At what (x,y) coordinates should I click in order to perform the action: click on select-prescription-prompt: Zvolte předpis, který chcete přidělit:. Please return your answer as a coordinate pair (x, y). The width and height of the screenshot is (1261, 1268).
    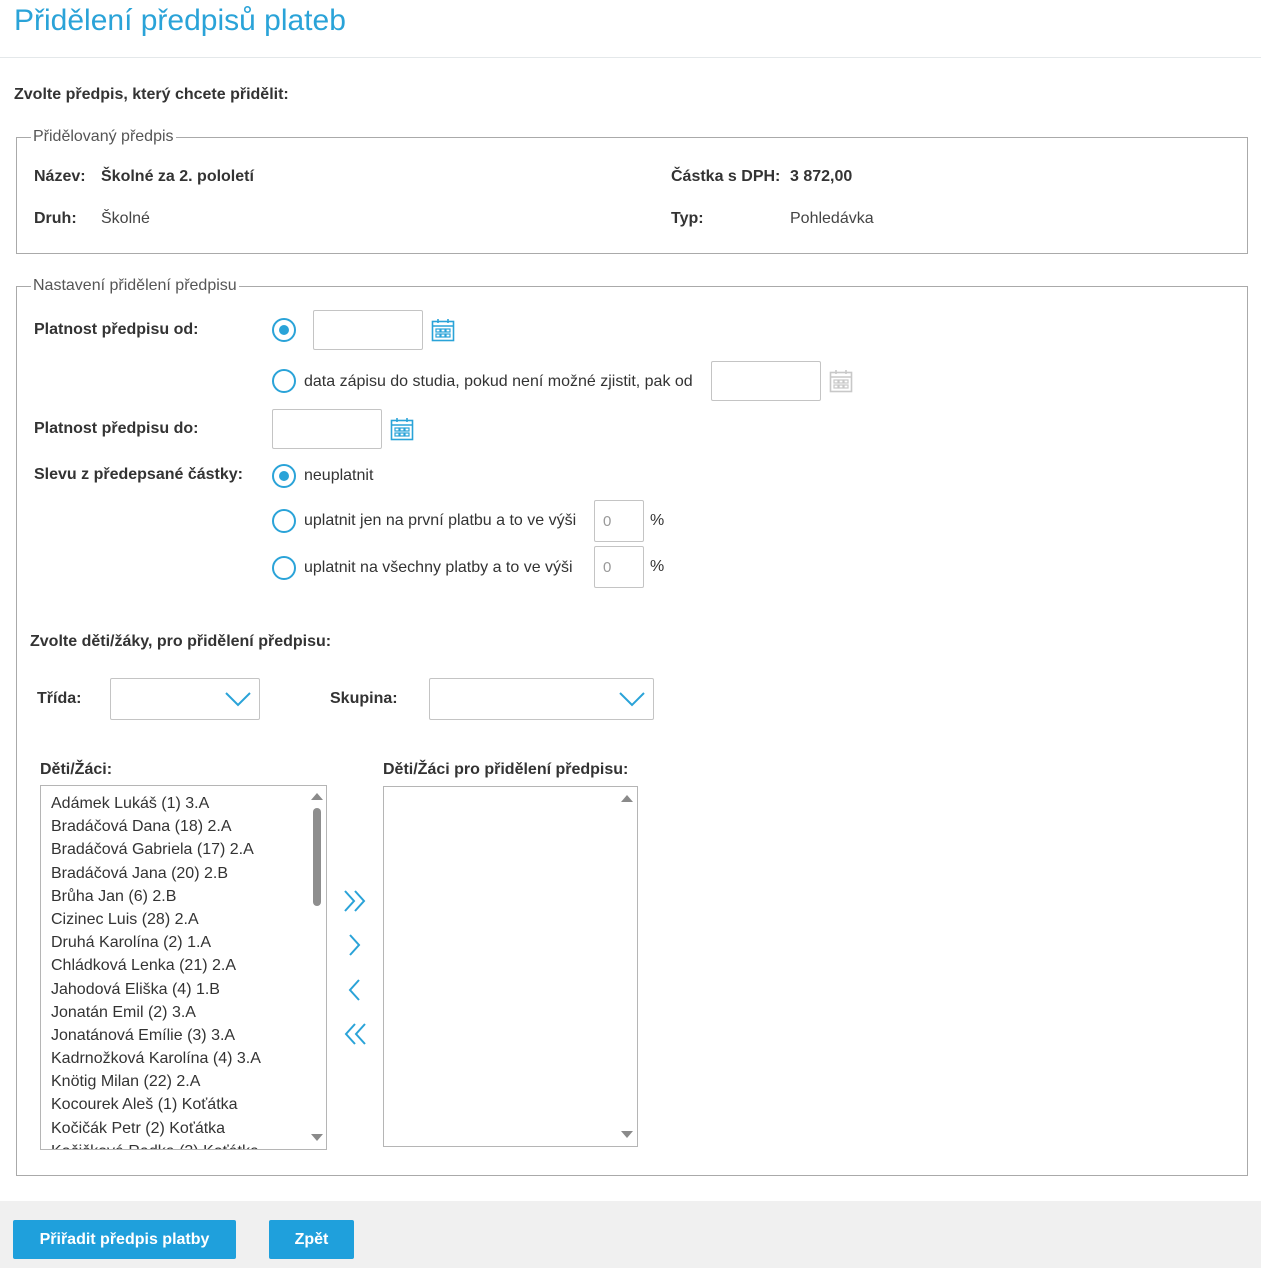
    Looking at the image, I should click on (151, 94).